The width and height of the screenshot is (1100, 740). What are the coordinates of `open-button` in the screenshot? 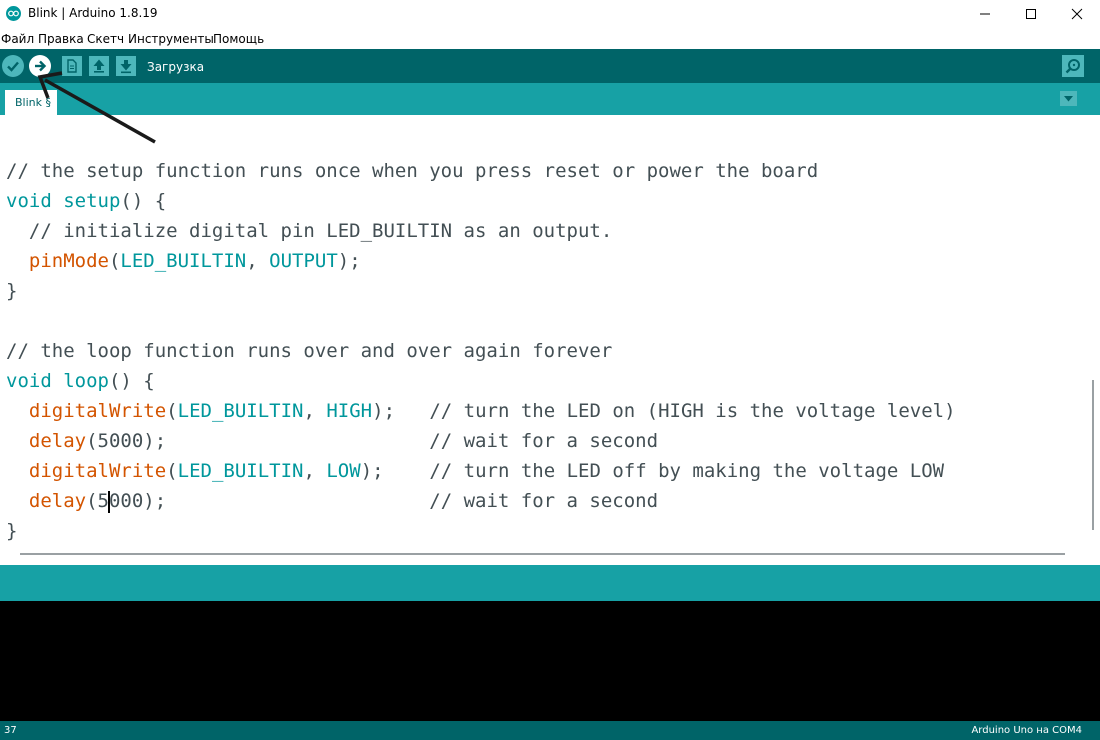 It's located at (99, 66).